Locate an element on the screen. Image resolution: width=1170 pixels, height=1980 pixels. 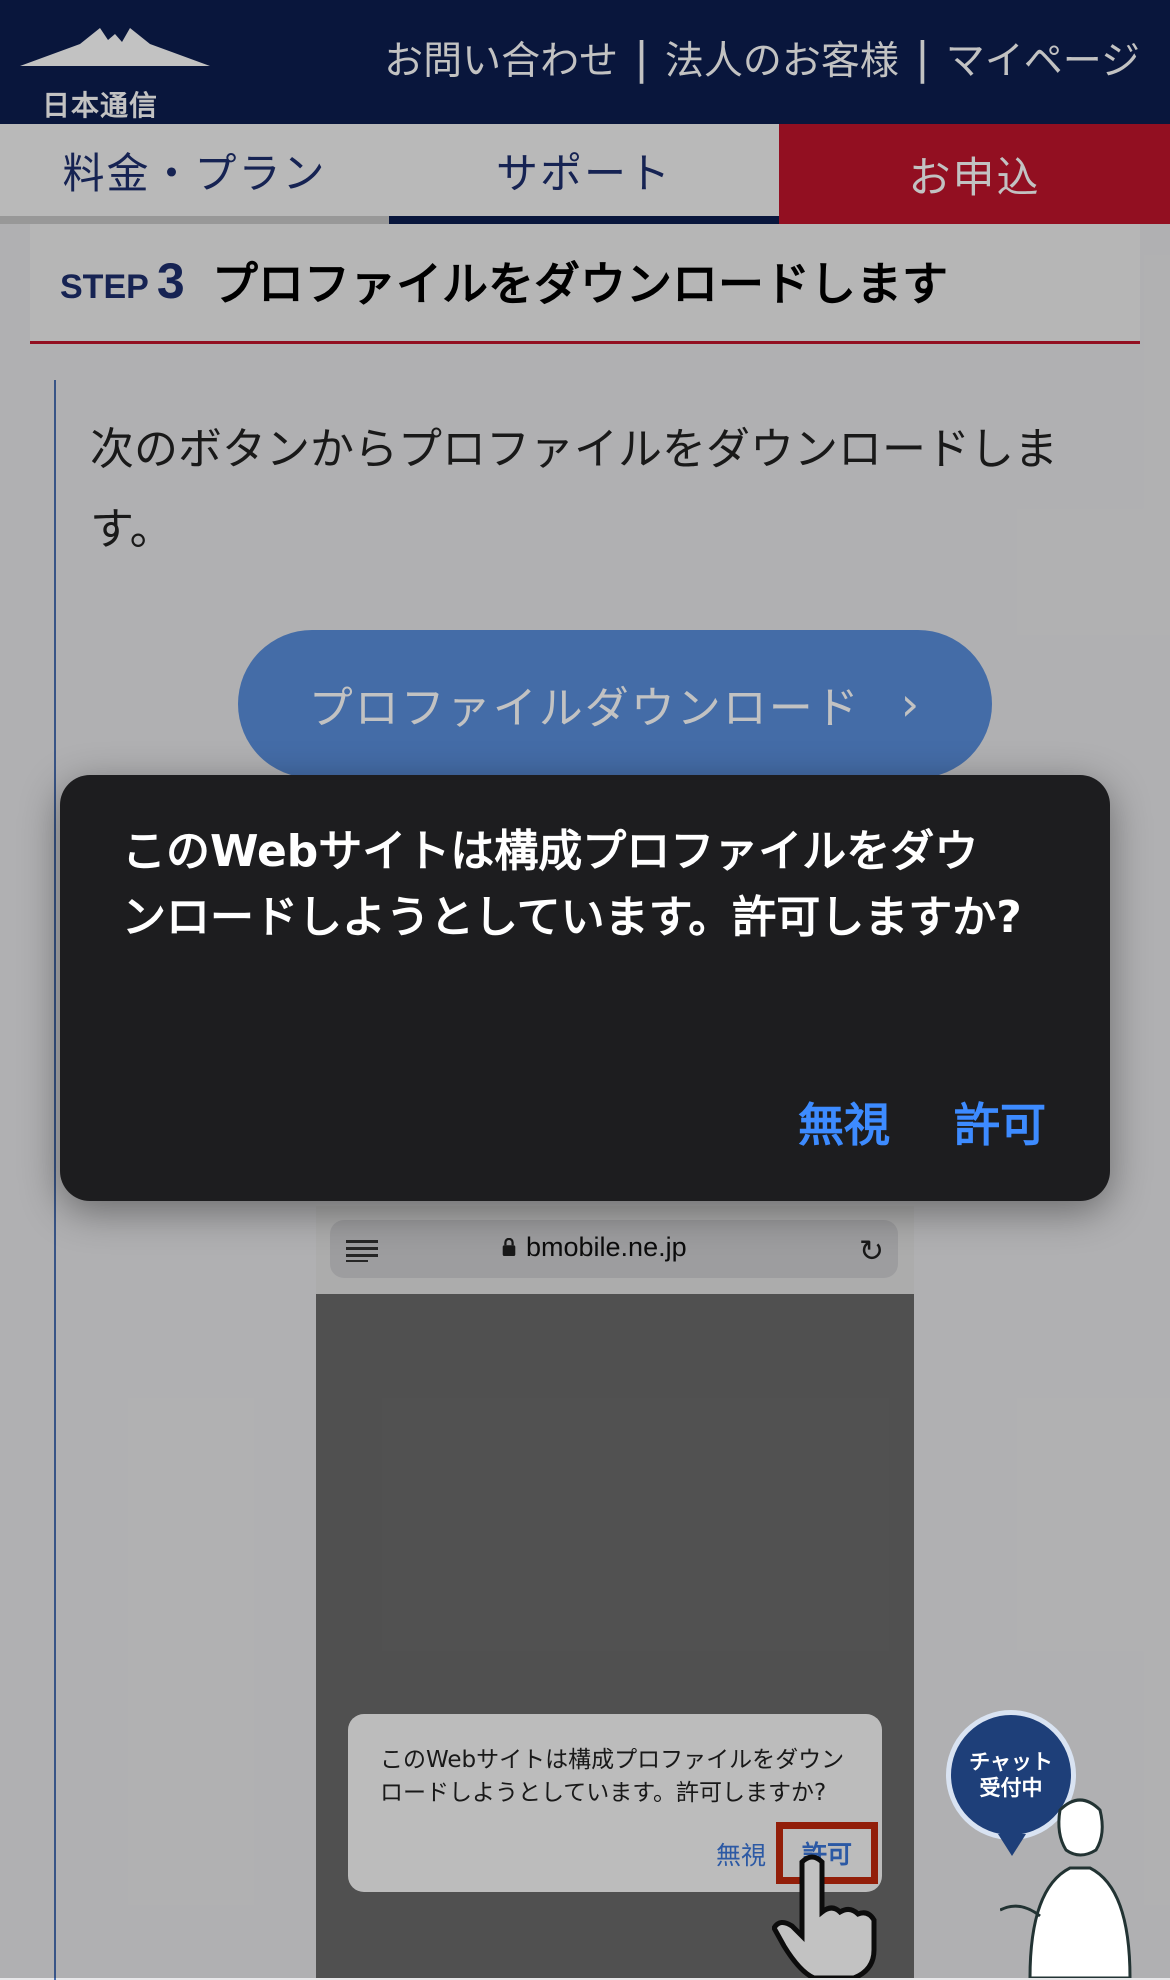
ignore-button: 無視 is located at coordinates (844, 1122).